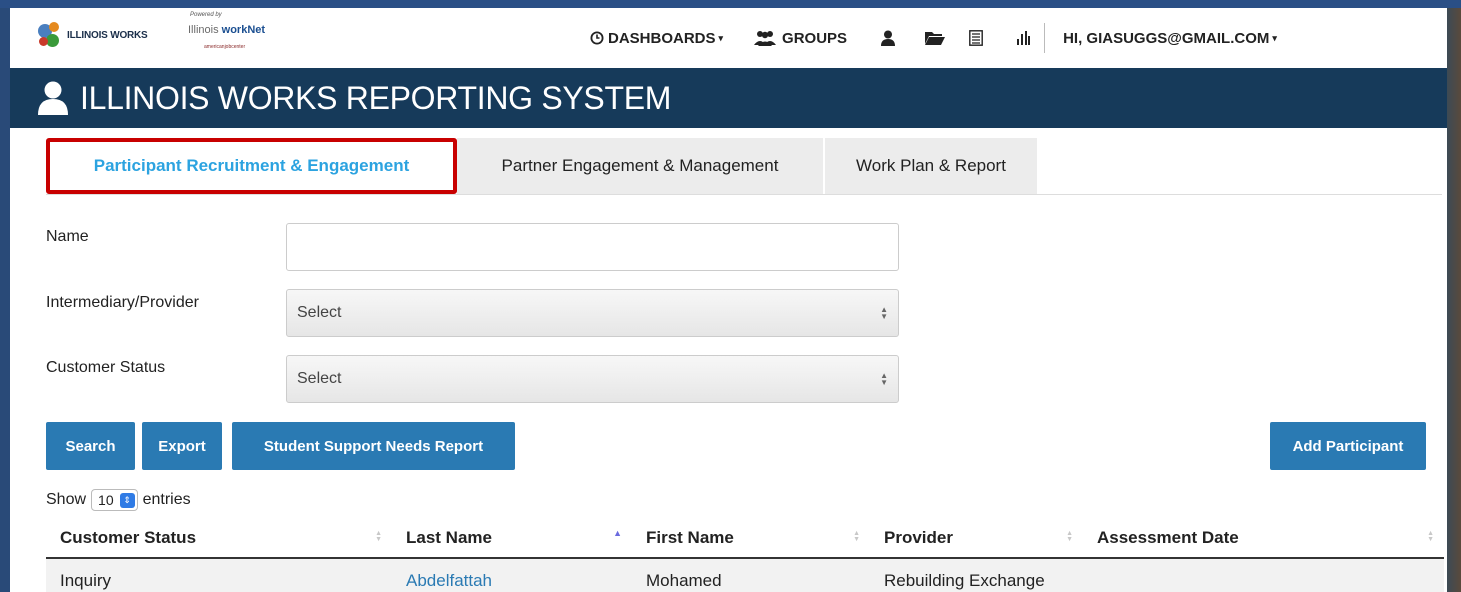 The image size is (1461, 592). Describe the element at coordinates (640, 166) in the screenshot. I see `tab-partner-engagement: Partner Engagement & Management` at that location.